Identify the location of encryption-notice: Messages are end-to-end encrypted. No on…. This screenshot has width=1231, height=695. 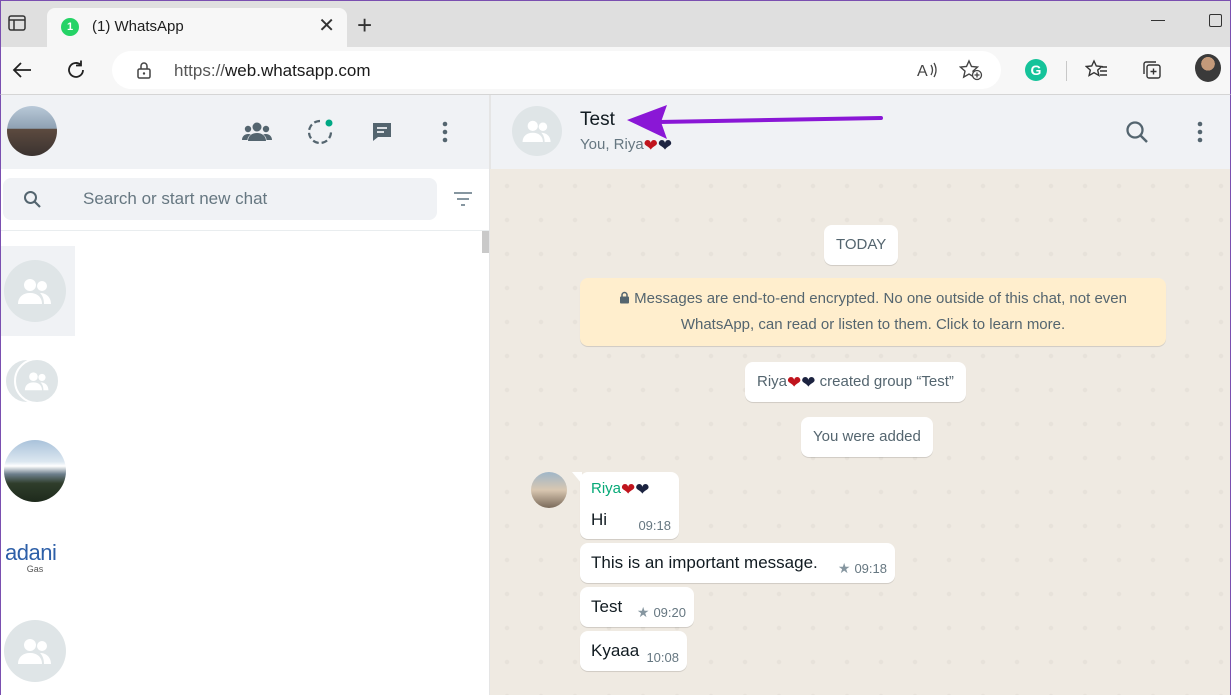
(873, 312).